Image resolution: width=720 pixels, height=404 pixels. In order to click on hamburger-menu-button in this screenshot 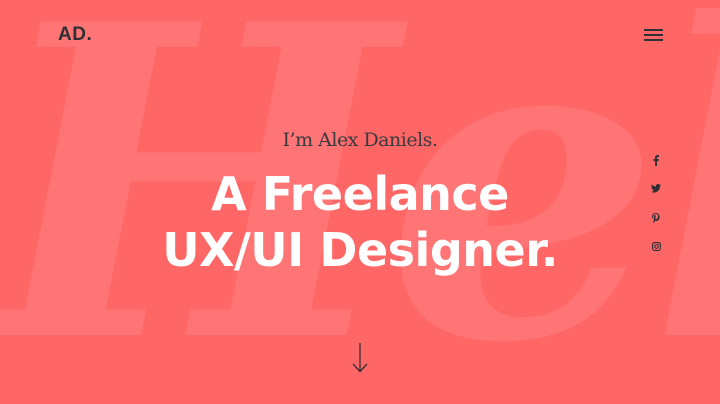, I will do `click(654, 34)`.